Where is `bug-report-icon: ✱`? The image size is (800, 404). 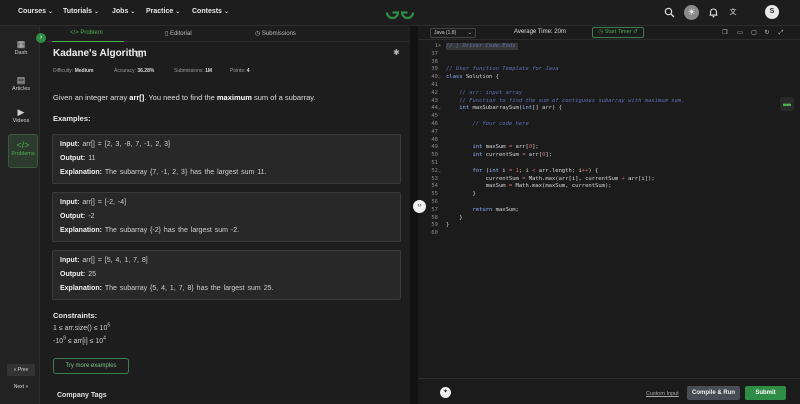
bug-report-icon: ✱ is located at coordinates (396, 52).